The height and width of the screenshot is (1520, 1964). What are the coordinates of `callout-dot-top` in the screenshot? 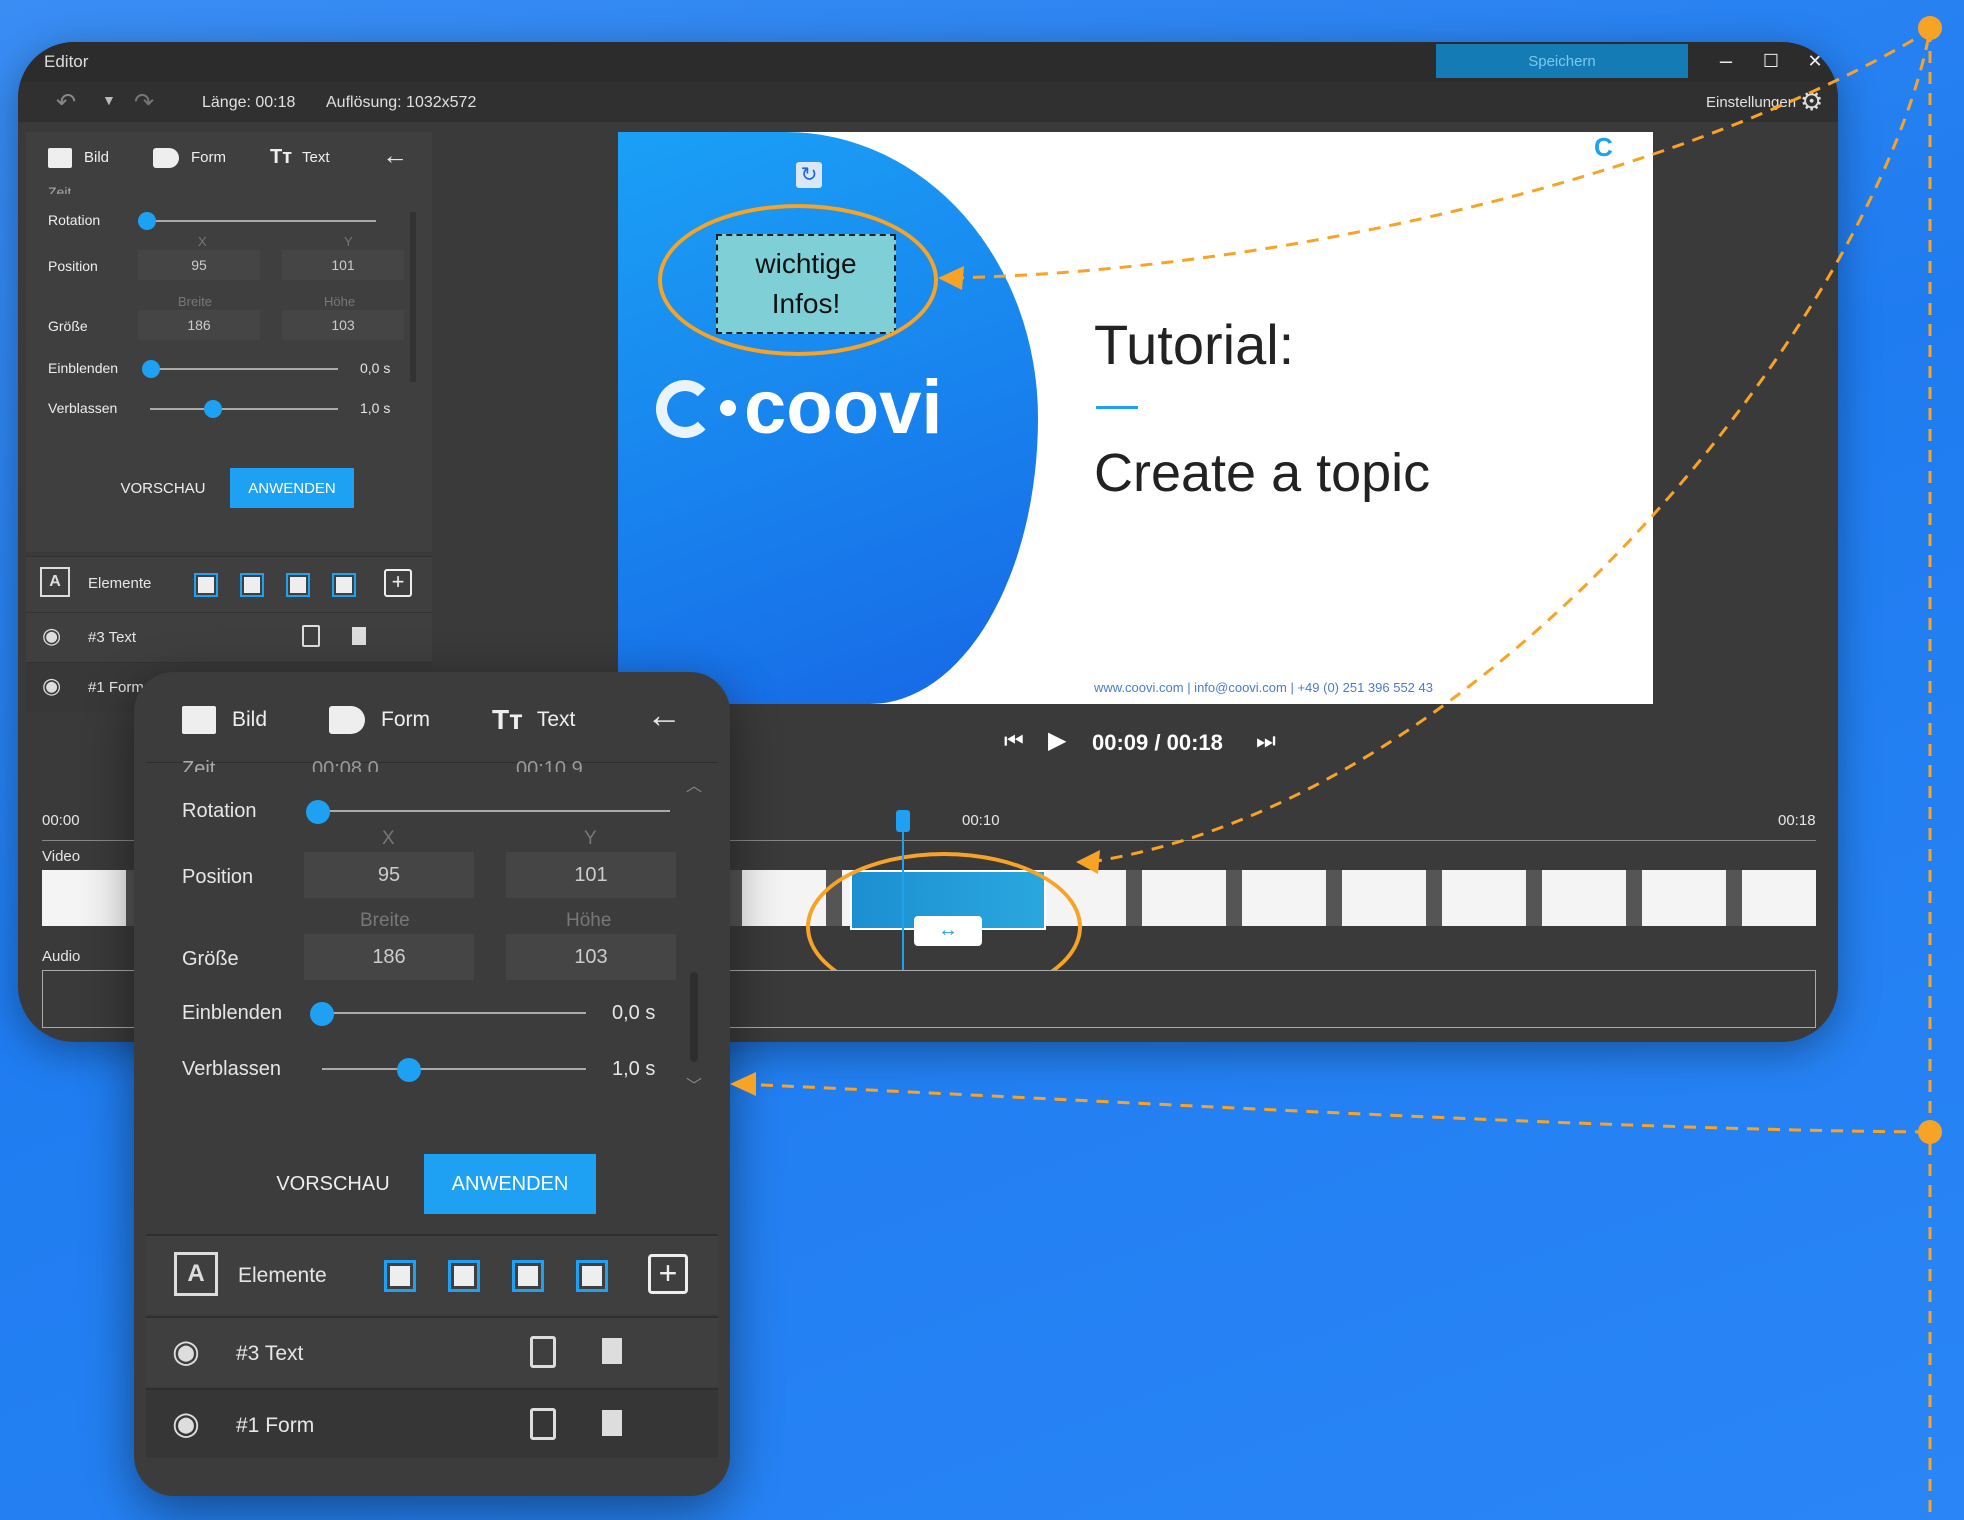 It's located at (1930, 28).